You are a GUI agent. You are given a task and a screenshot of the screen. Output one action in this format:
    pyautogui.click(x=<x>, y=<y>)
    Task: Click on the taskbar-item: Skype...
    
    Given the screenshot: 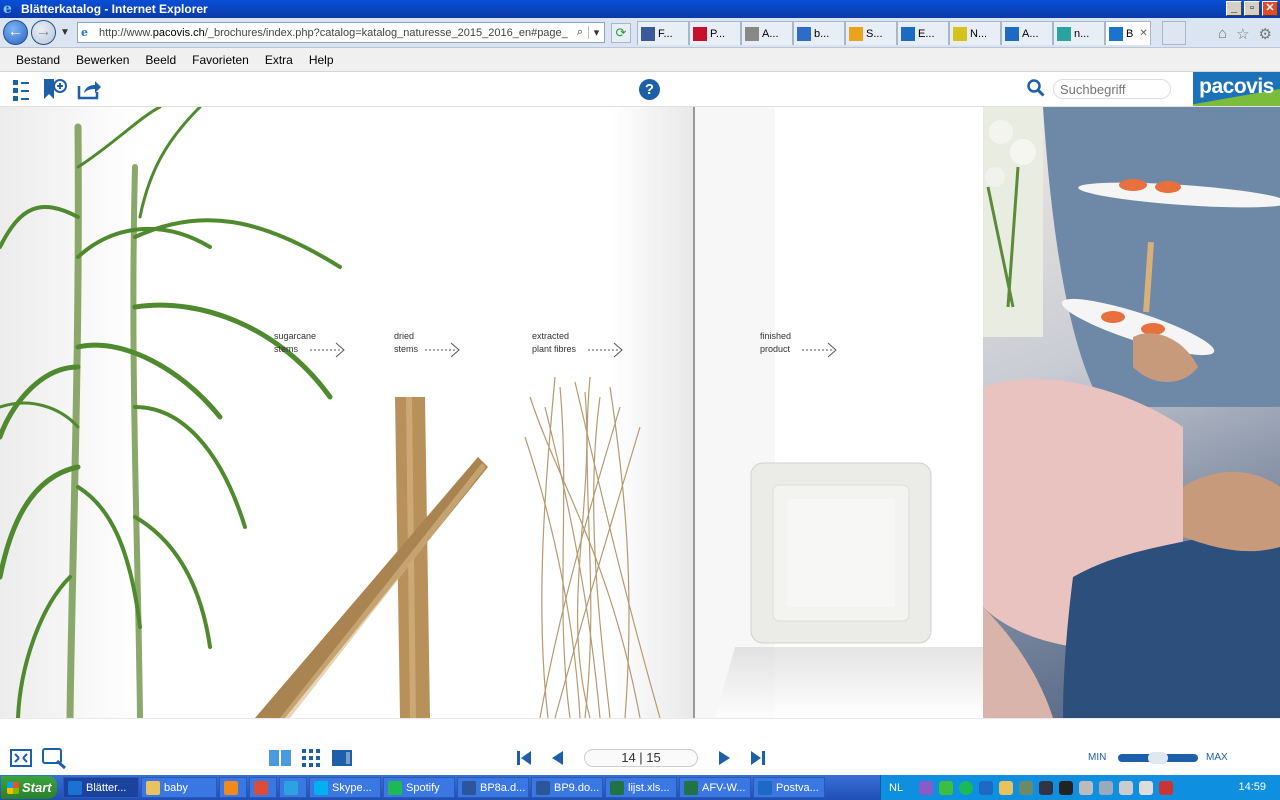 What is the action you would take?
    pyautogui.click(x=345, y=787)
    